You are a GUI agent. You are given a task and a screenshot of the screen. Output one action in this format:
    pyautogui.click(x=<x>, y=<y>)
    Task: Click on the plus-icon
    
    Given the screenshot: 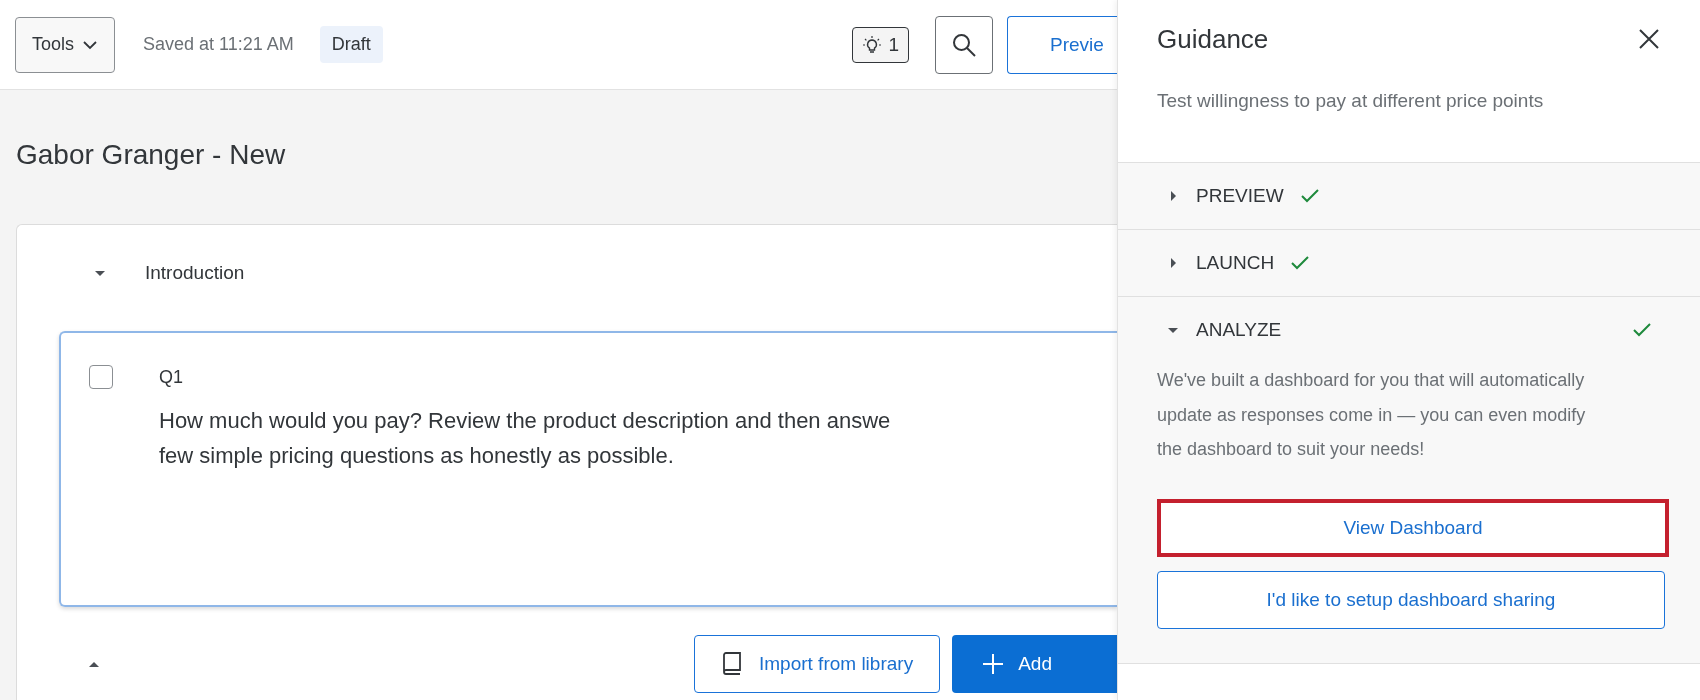 What is the action you would take?
    pyautogui.click(x=993, y=664)
    